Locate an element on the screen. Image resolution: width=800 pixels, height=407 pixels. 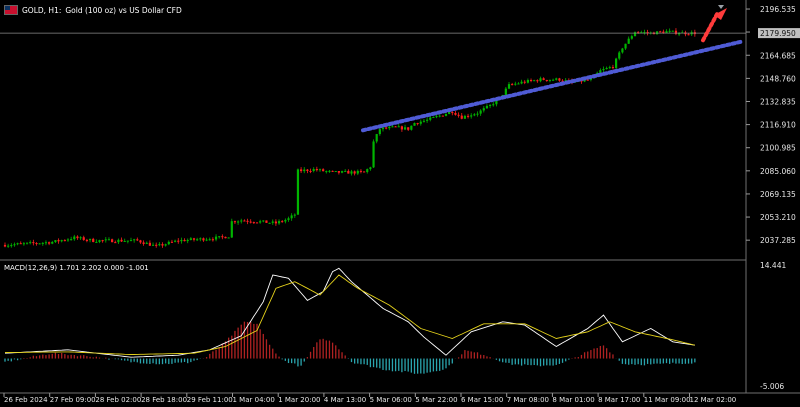
macd-indicator-label: MACD(12,26,9) 1.701 2.202 0.000 -1.001 is located at coordinates (76, 268).